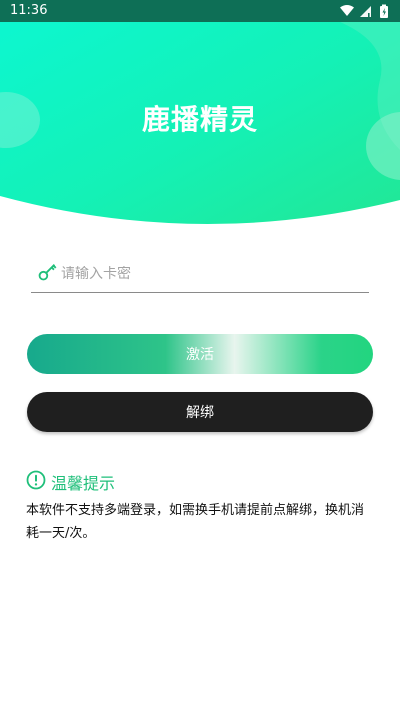  What do you see at coordinates (200, 354) in the screenshot?
I see `activate-button: 激活` at bounding box center [200, 354].